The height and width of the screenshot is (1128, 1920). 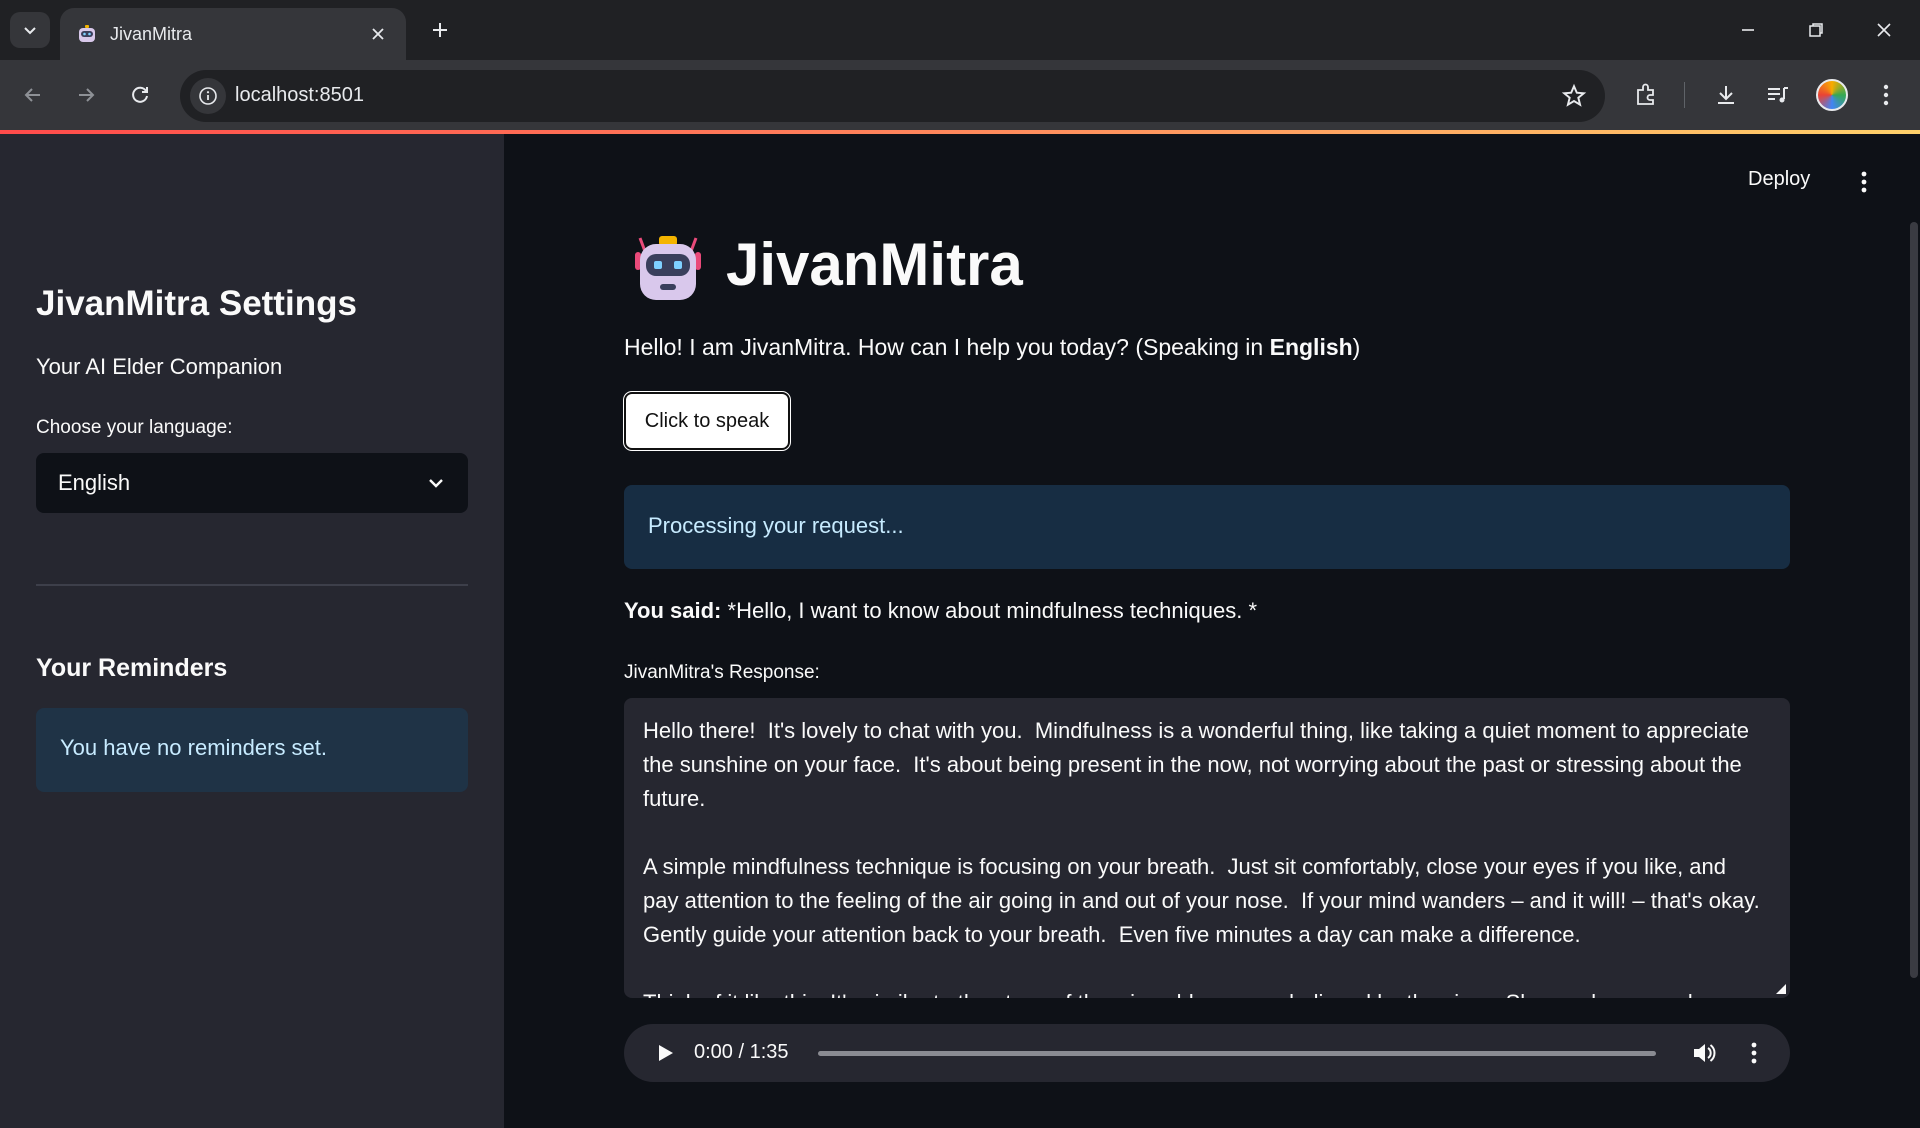 I want to click on reminders-info-text: You have no reminders set., so click(x=194, y=747).